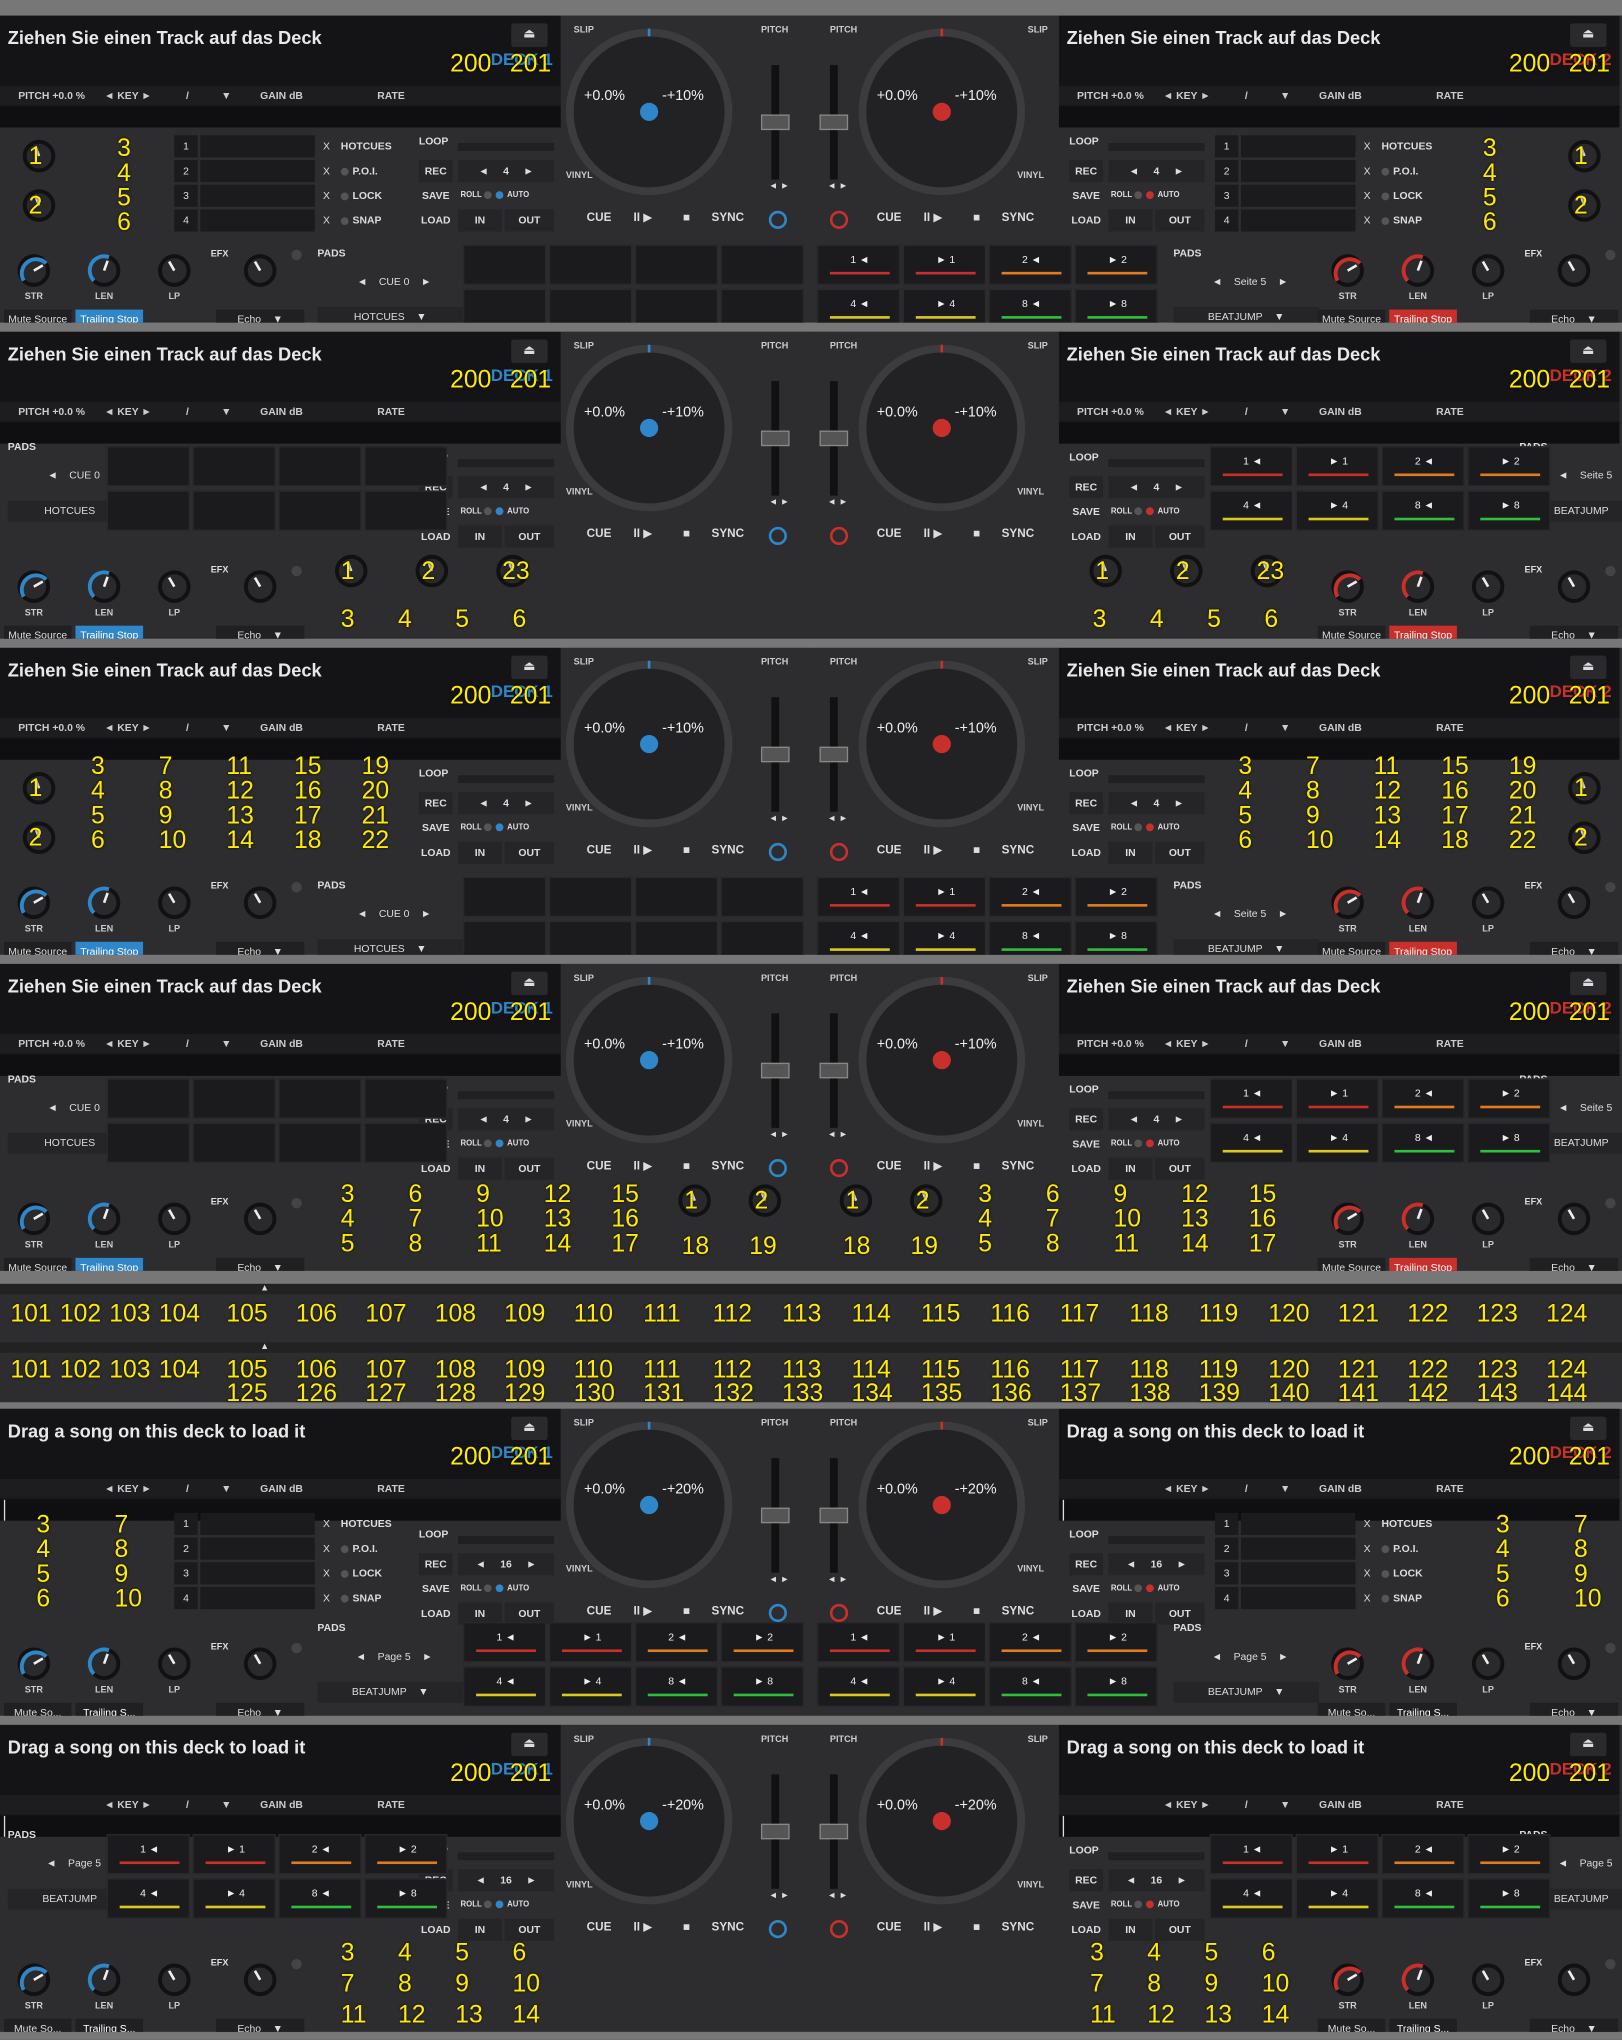 The height and width of the screenshot is (2040, 1622). Describe the element at coordinates (1250, 914) in the screenshot. I see `pads-page: ◄ Seite 5 ►` at that location.